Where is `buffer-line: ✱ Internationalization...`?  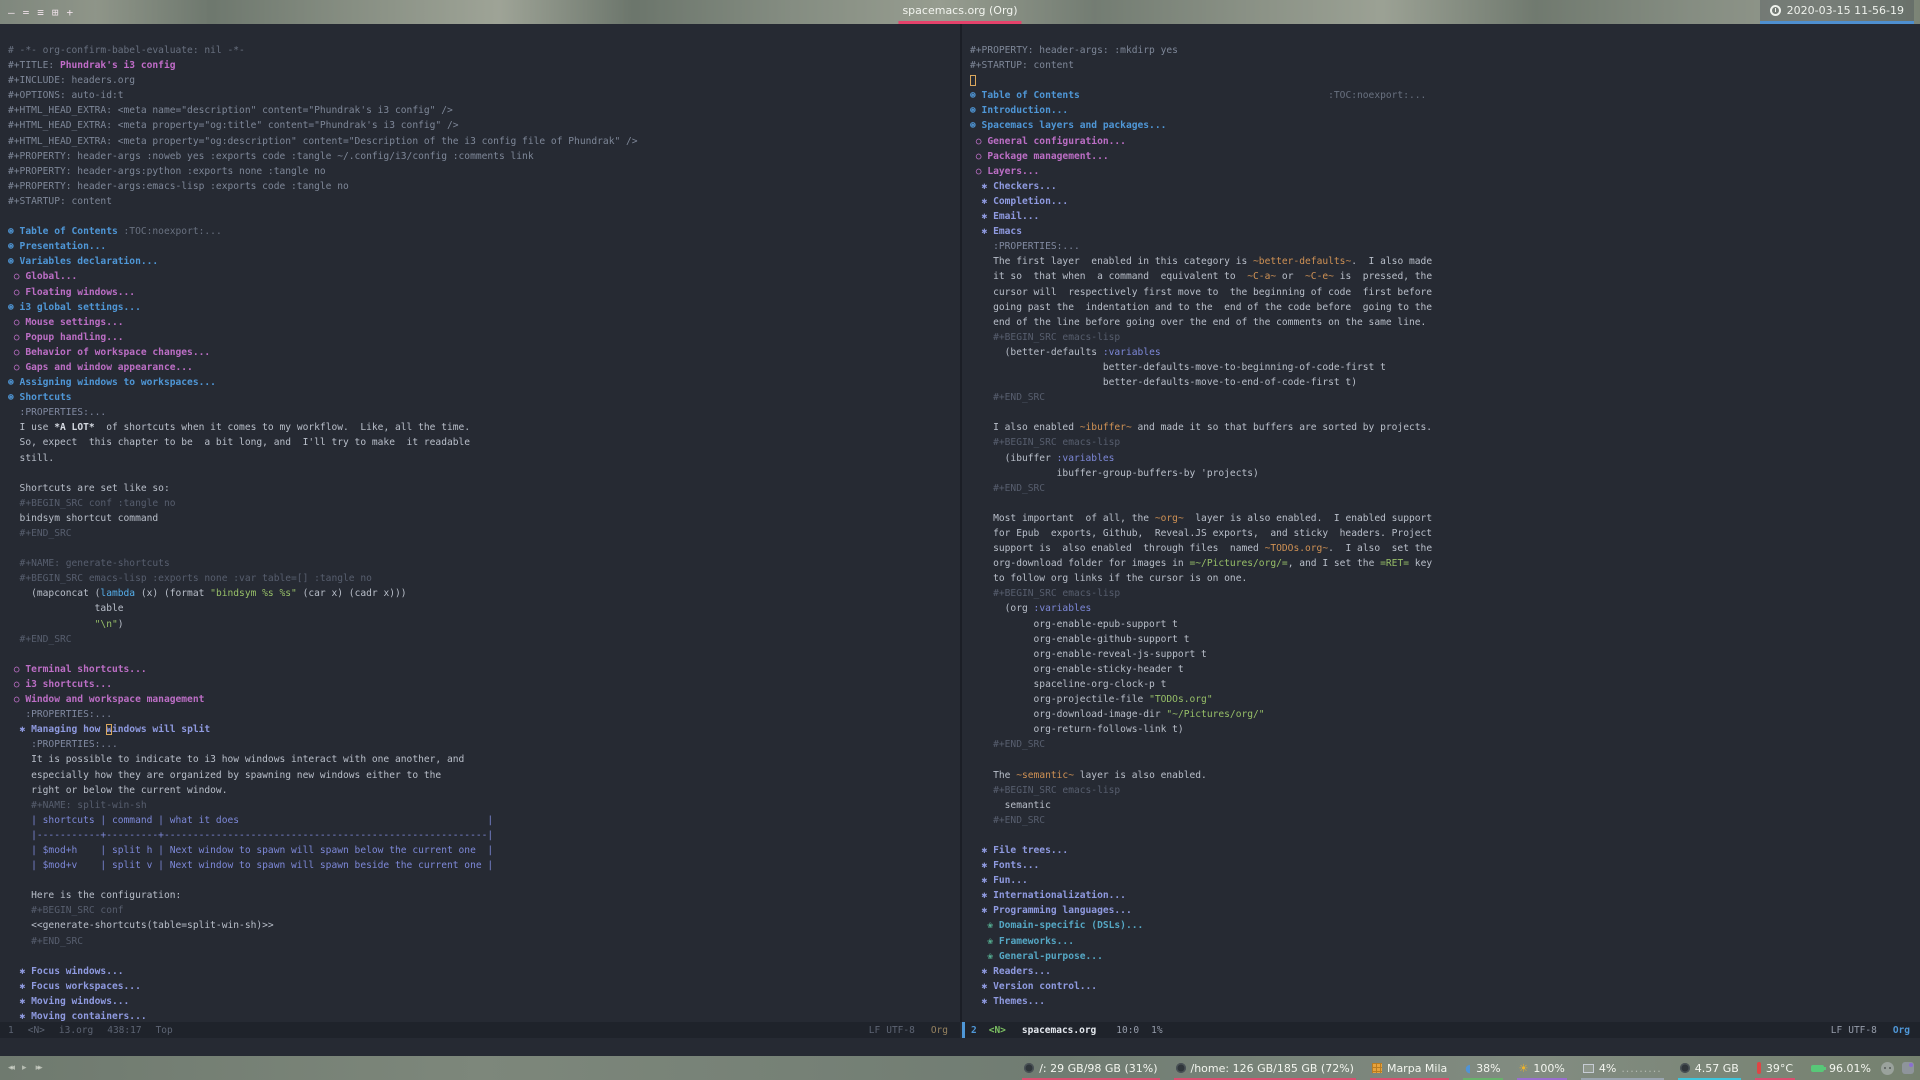 buffer-line: ✱ Internationalization... is located at coordinates (1048, 896).